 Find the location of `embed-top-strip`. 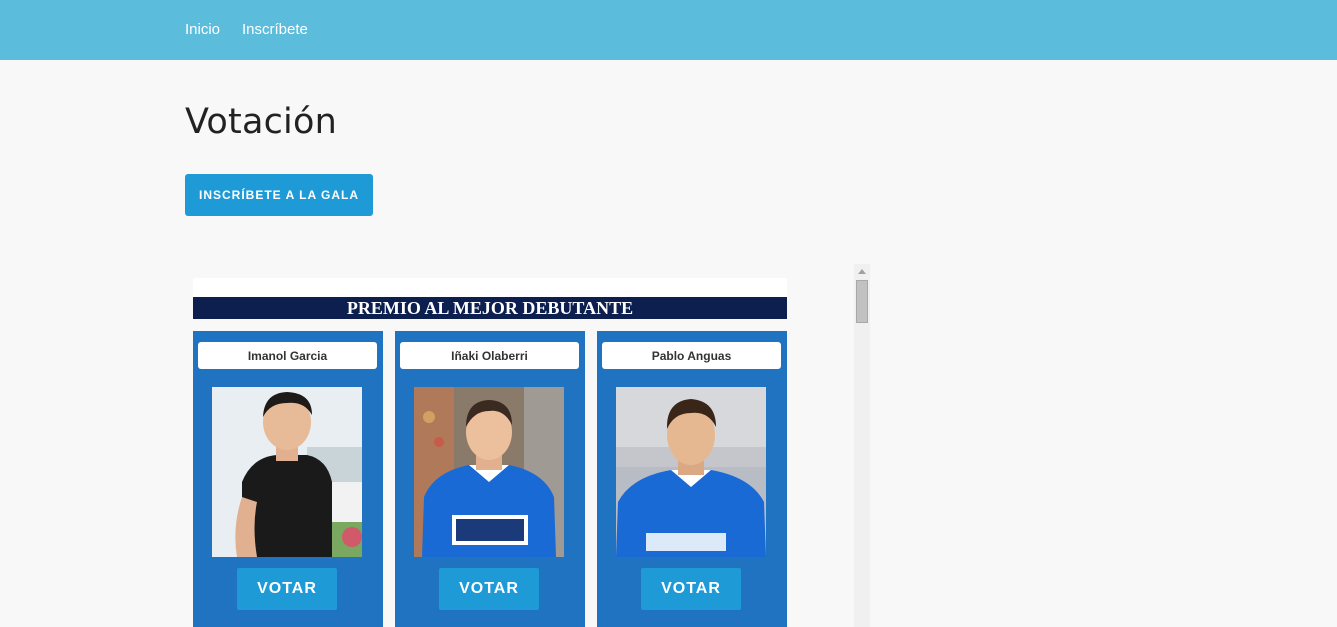

embed-top-strip is located at coordinates (490, 287).